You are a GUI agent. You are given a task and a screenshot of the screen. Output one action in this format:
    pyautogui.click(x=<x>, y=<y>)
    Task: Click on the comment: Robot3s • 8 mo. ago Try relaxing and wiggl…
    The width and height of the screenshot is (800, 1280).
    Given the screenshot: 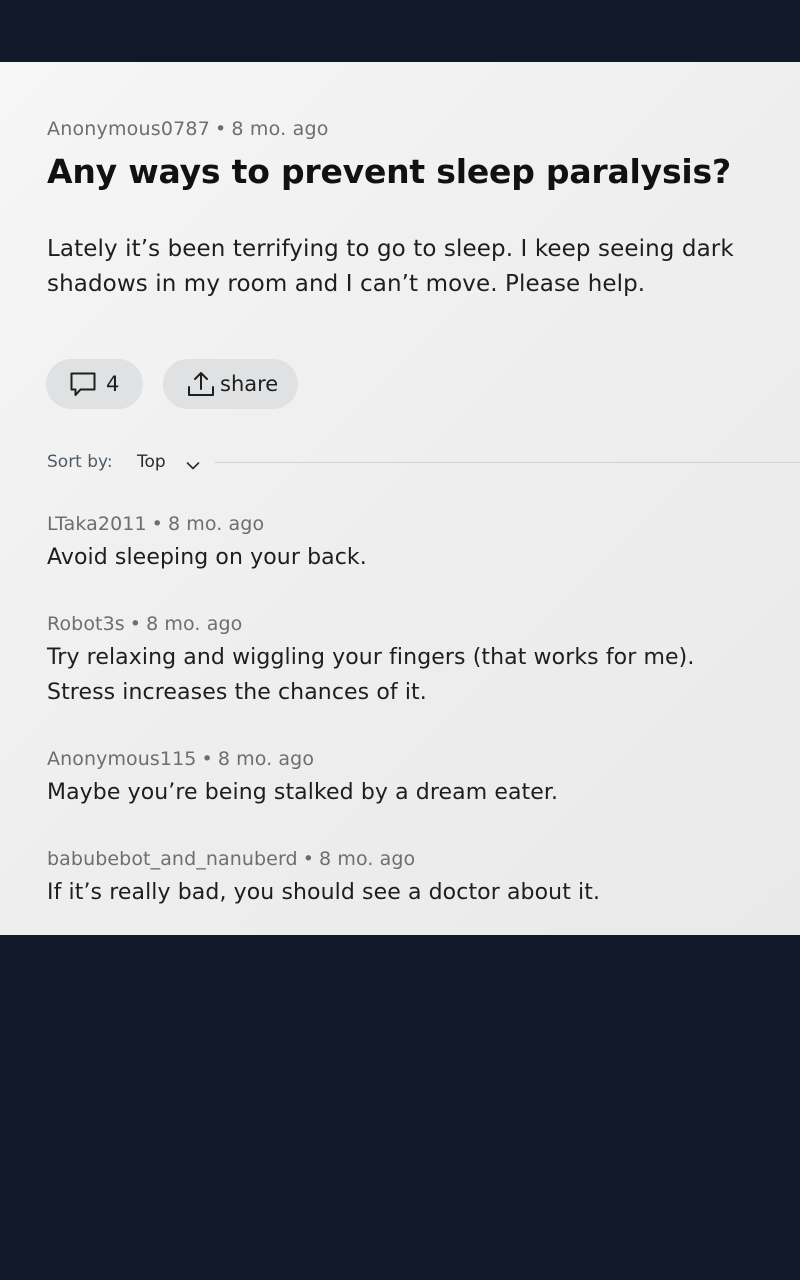 What is the action you would take?
    pyautogui.click(x=407, y=661)
    